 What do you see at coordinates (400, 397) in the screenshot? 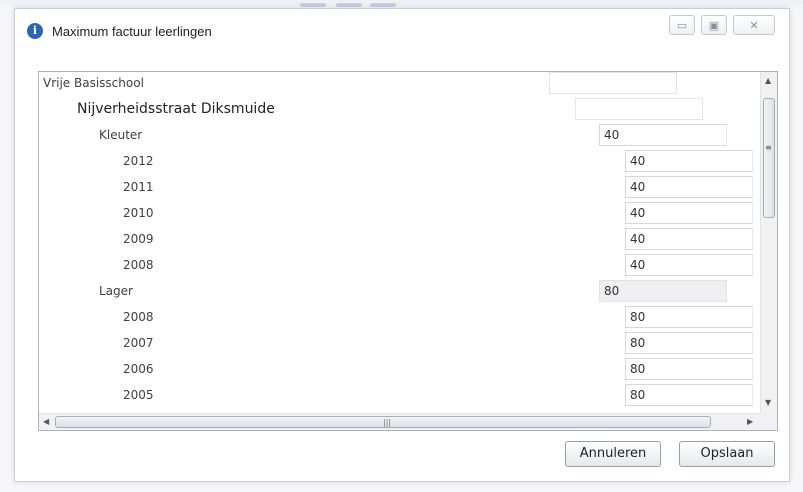
I see `tree-row: 2005 80` at bounding box center [400, 397].